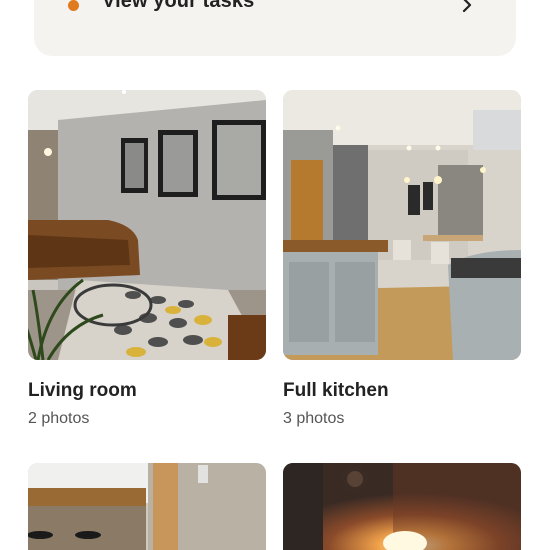 This screenshot has width=550, height=550. I want to click on room-name: Living room, so click(82, 390).